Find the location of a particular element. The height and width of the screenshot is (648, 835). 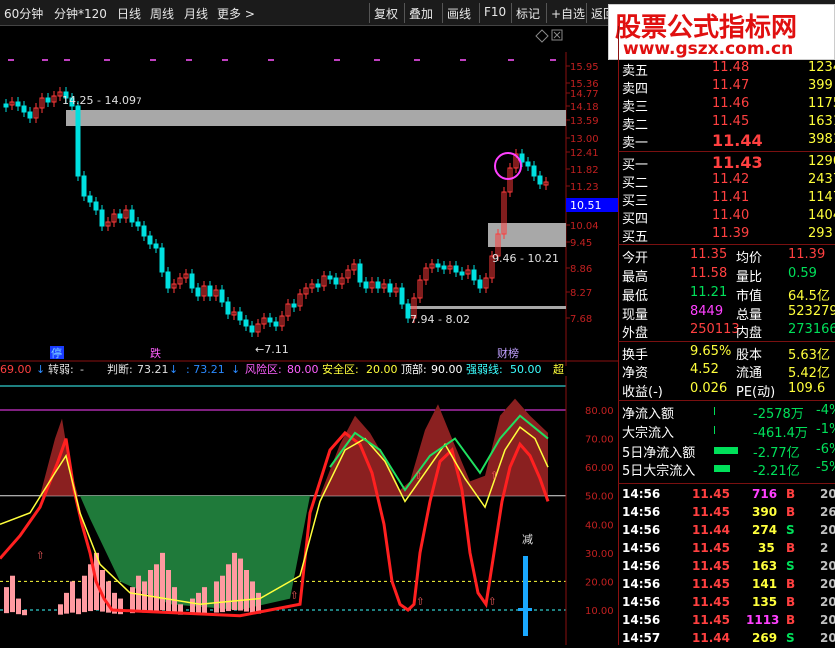

adjust-button: 复权 is located at coordinates (385, 13).